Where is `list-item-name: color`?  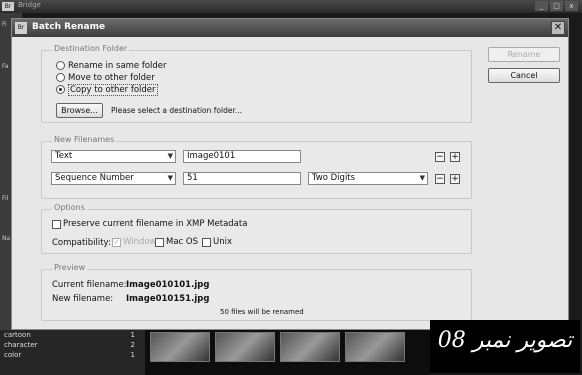 list-item-name: color is located at coordinates (13, 355).